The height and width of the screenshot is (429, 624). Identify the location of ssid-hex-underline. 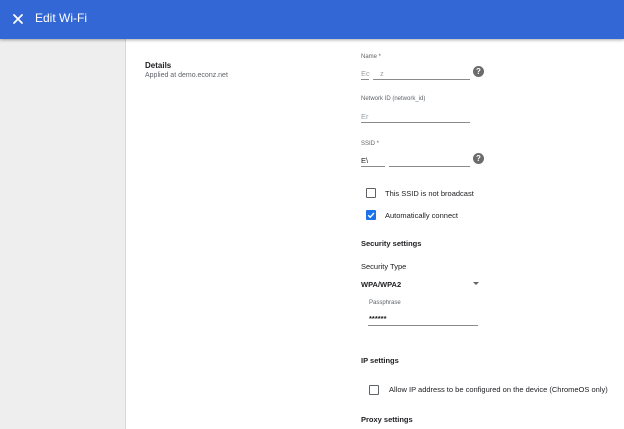
(429, 166).